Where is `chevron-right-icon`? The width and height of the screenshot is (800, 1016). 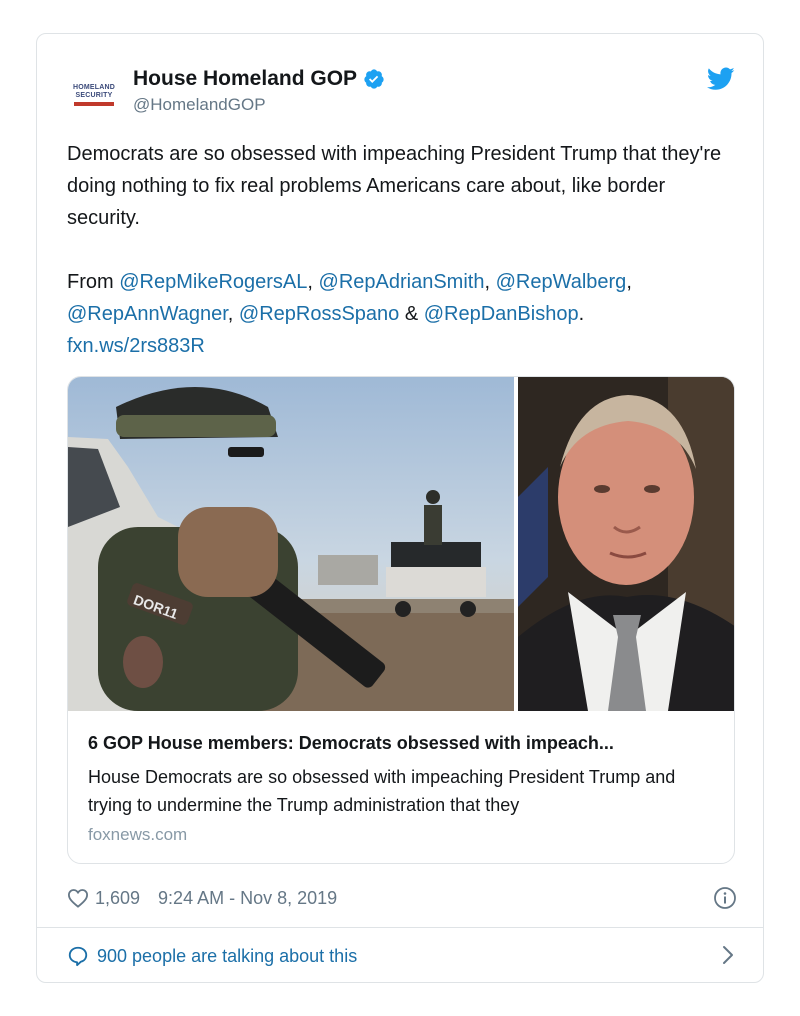
chevron-right-icon is located at coordinates (728, 955).